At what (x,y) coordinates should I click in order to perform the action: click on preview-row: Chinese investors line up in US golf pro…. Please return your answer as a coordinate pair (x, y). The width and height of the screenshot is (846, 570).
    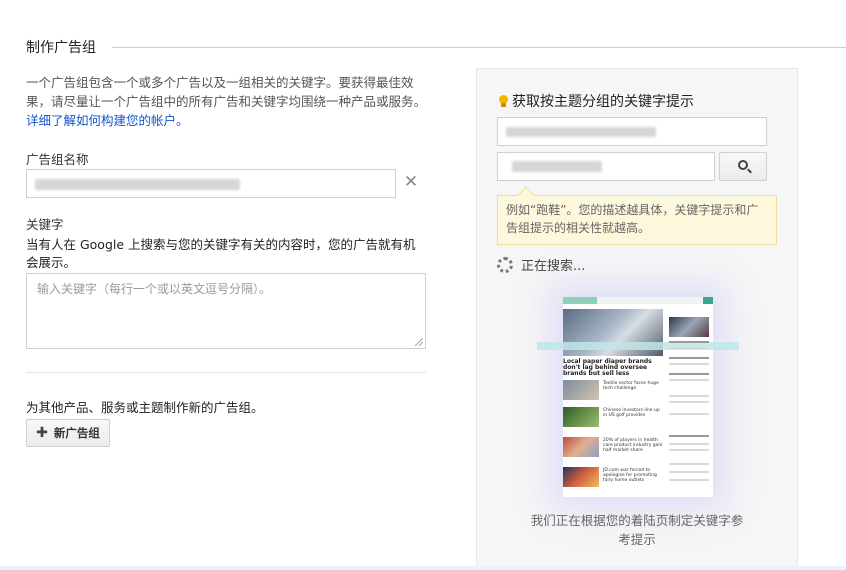
    Looking at the image, I should click on (613, 418).